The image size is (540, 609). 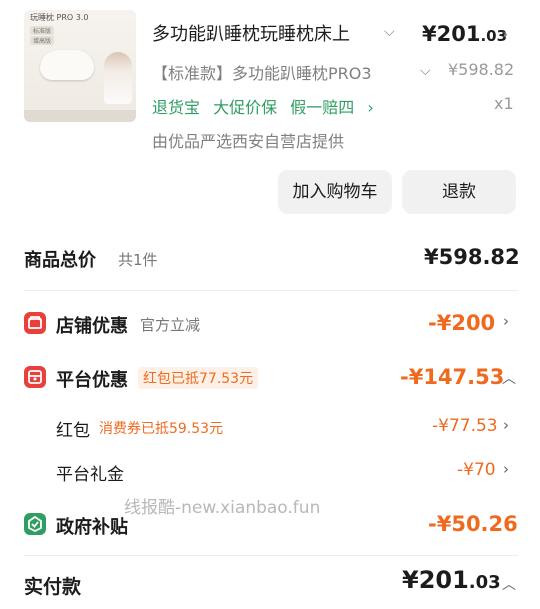 I want to click on refund-button: 退款, so click(x=459, y=192).